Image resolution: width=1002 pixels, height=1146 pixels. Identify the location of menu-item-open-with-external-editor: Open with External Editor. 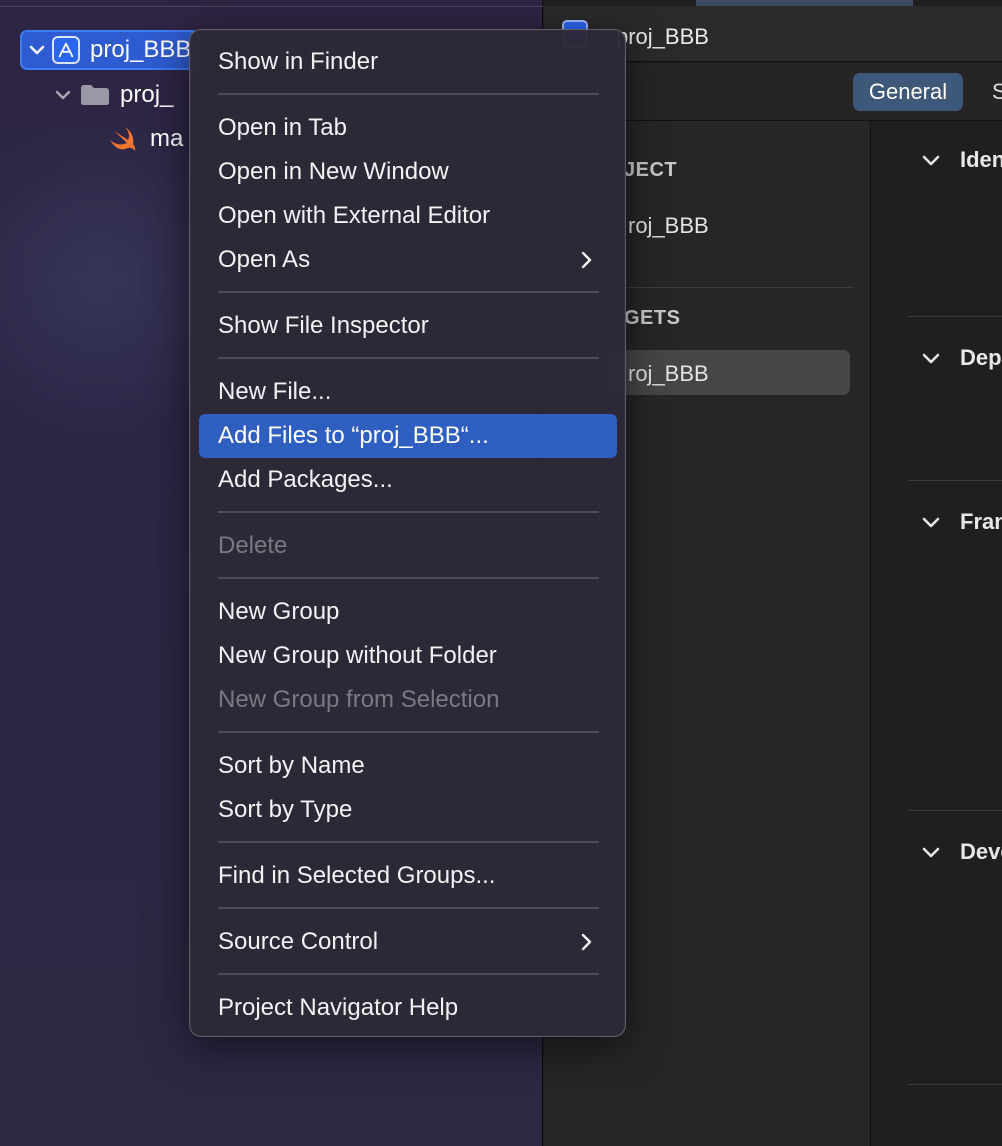
(408, 216).